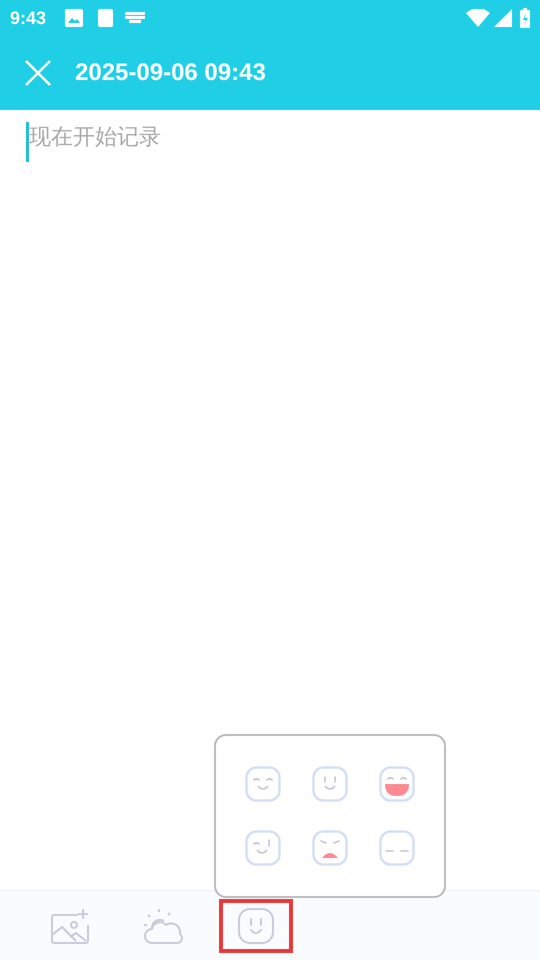 This screenshot has width=540, height=960. What do you see at coordinates (28, 18) in the screenshot?
I see `status-time: 9:43` at bounding box center [28, 18].